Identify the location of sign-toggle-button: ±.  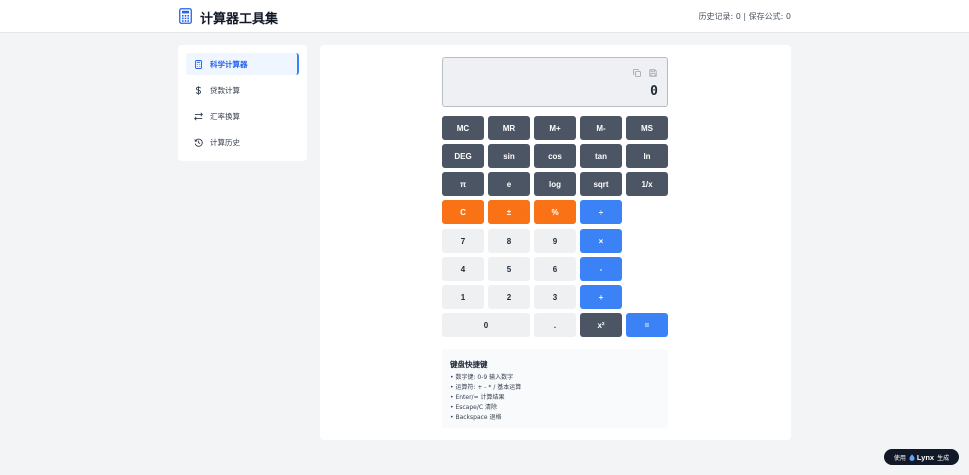
(509, 212).